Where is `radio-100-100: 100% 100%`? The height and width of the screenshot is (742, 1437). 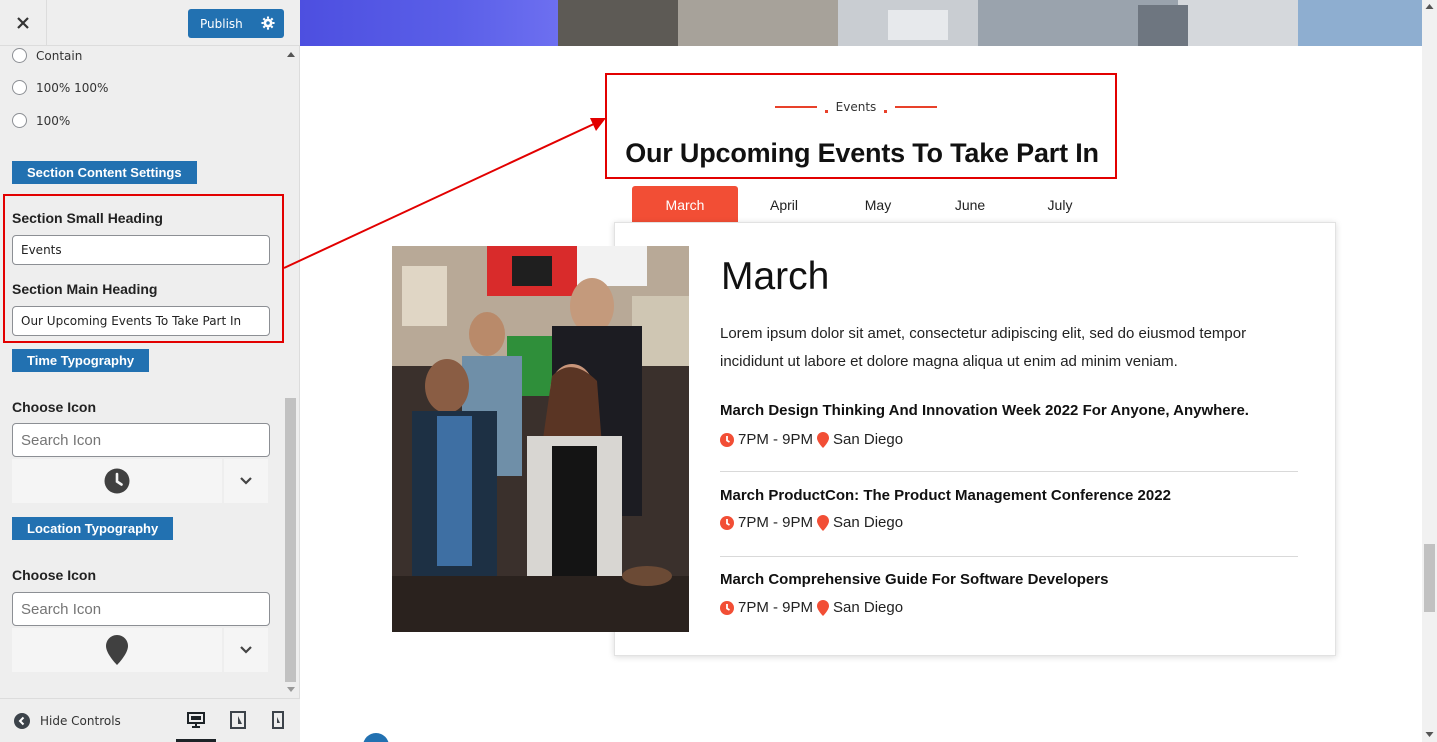 radio-100-100: 100% 100% is located at coordinates (60, 87).